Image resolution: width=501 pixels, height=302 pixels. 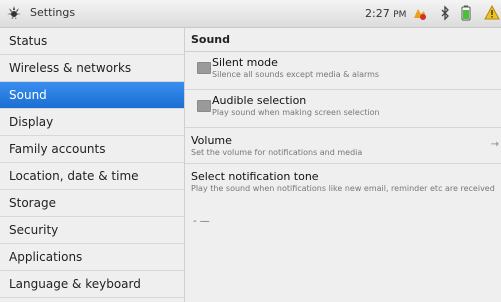 I want to click on status-bar: Settings 2:27 PM, so click(x=250, y=14).